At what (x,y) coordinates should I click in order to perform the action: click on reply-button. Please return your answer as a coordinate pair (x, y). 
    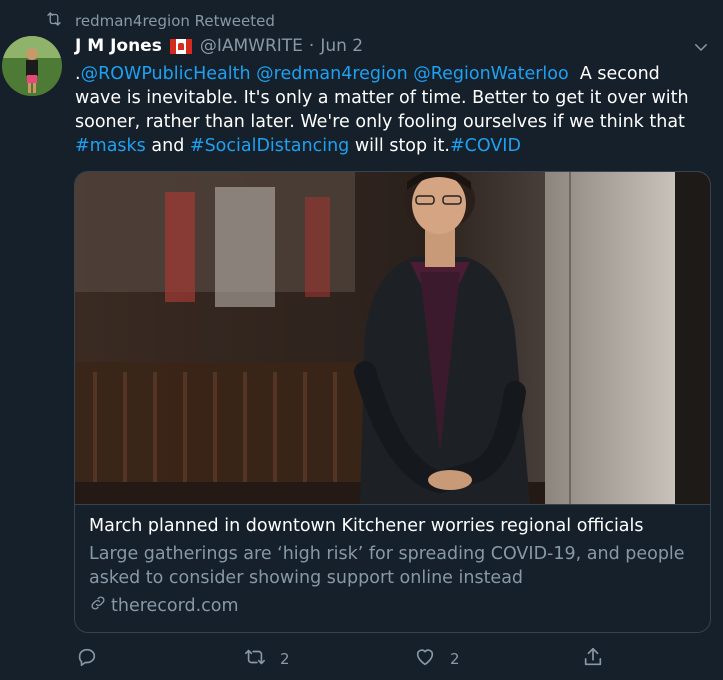
    Looking at the image, I should click on (94, 659).